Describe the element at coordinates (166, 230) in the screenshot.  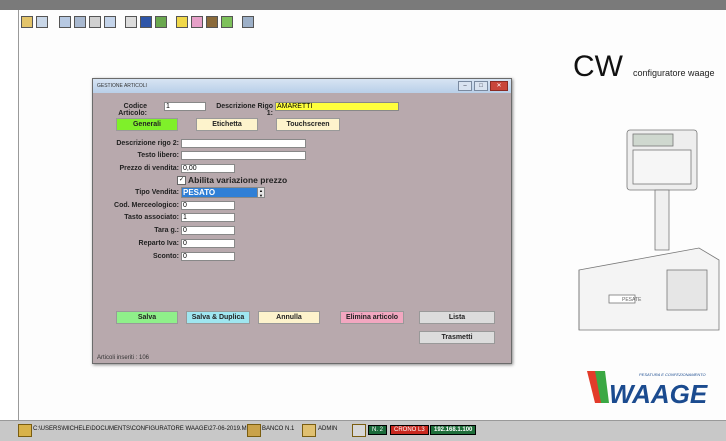
I see `tara-label: Tara g.:` at that location.